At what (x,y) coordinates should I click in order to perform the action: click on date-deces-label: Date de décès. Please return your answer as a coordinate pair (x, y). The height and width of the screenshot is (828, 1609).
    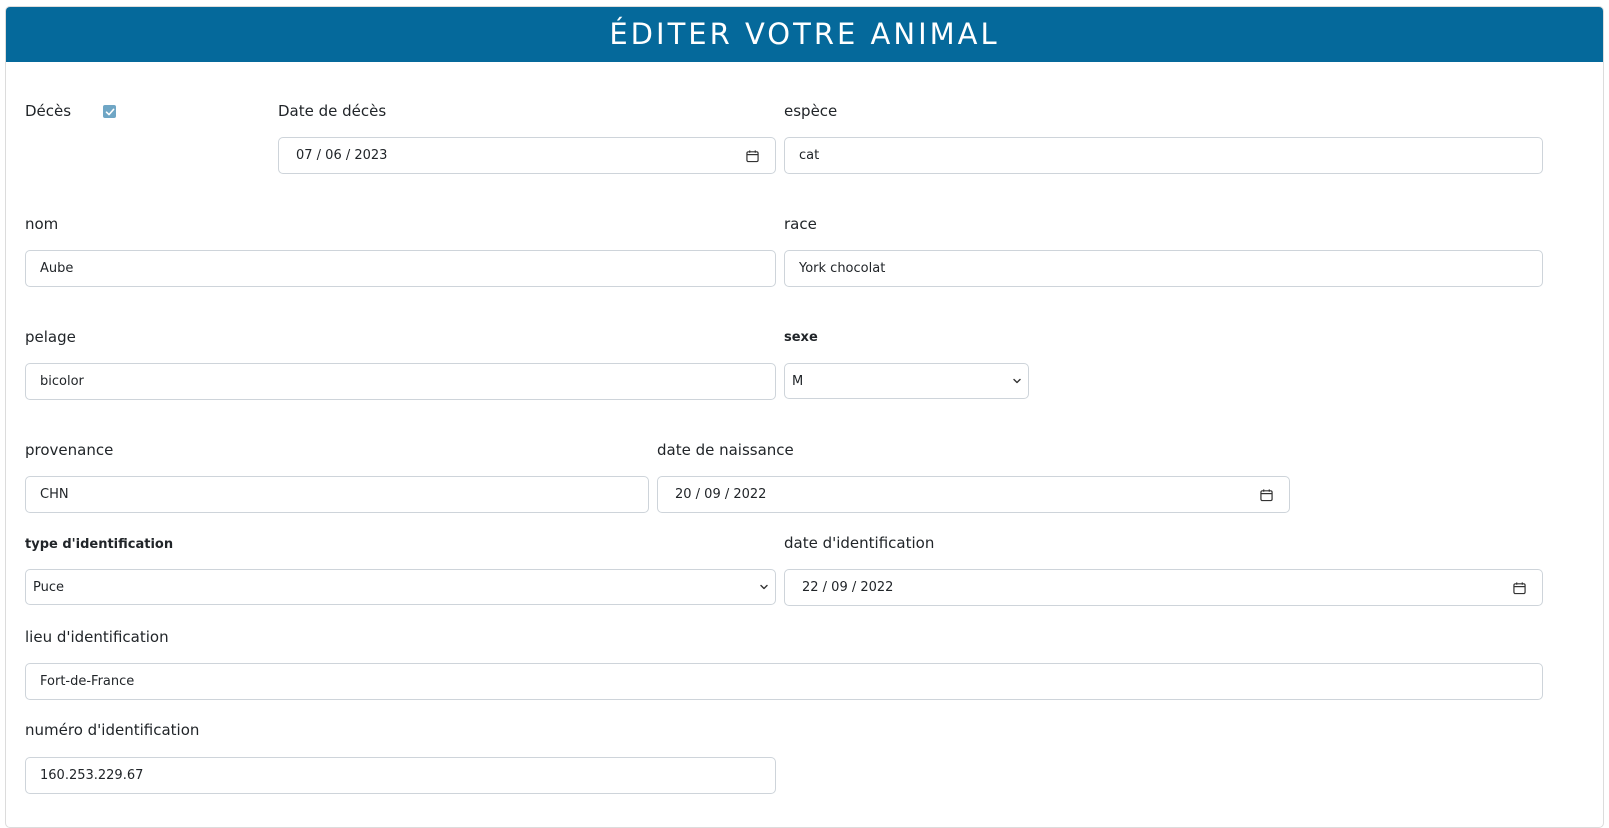
    Looking at the image, I should click on (332, 111).